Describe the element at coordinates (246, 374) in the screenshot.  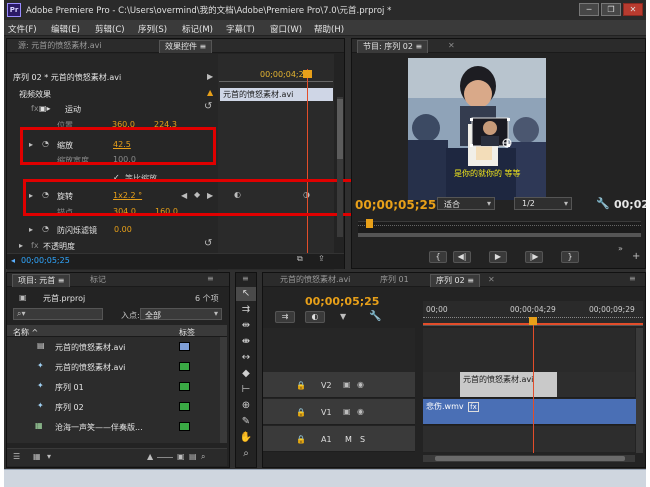
I see `razor-tool-icon: ◆` at that location.